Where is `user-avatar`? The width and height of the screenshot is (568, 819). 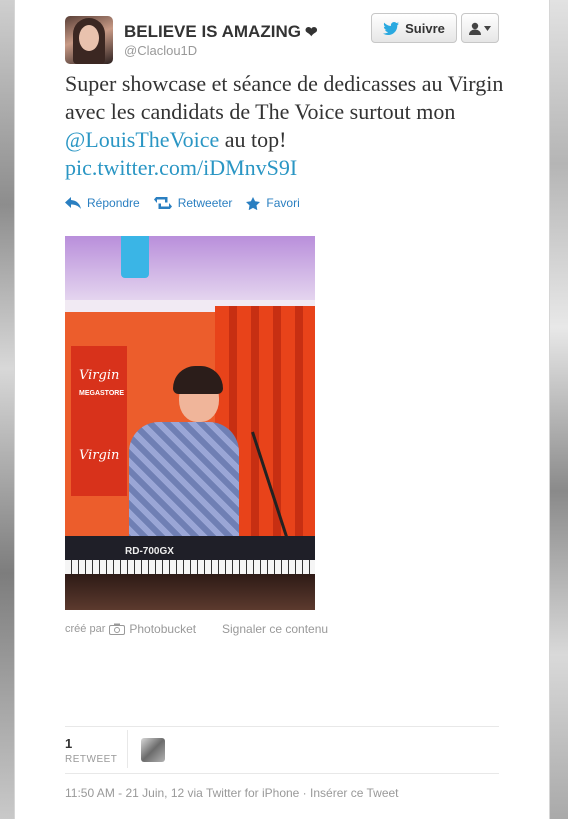
user-avatar is located at coordinates (89, 40).